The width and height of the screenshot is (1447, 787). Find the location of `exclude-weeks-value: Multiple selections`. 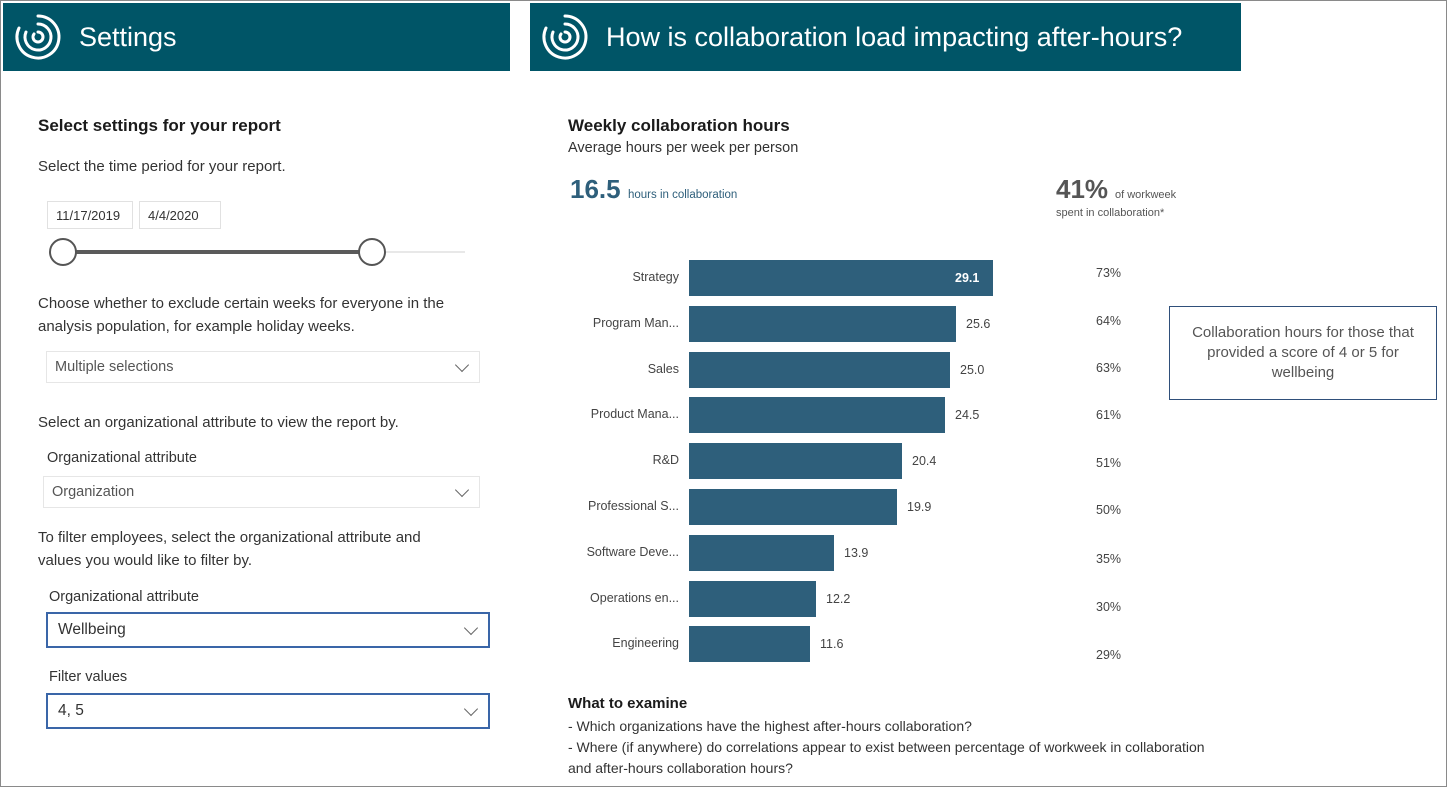

exclude-weeks-value: Multiple selections is located at coordinates (114, 367).